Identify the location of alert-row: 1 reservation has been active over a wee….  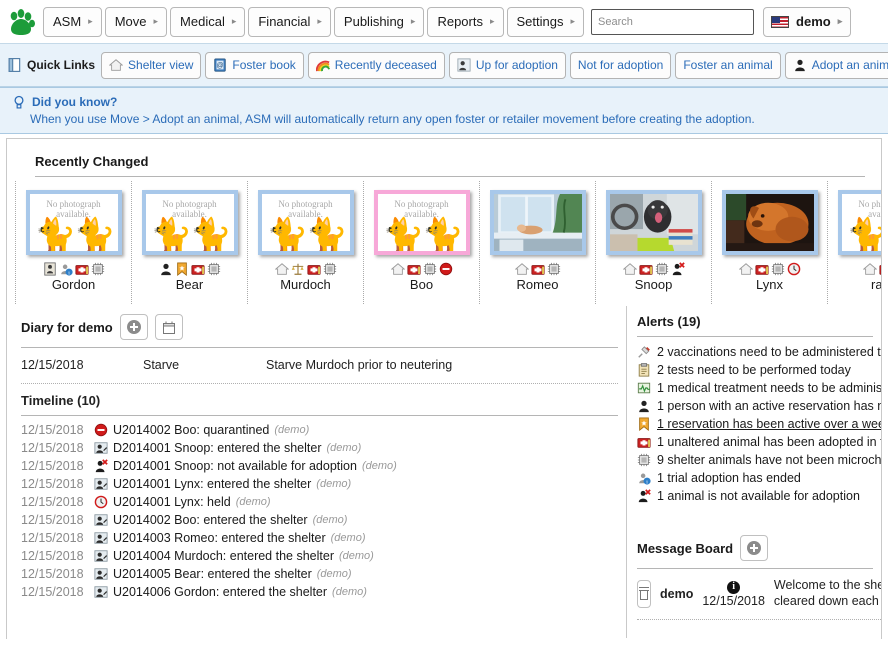
(759, 424).